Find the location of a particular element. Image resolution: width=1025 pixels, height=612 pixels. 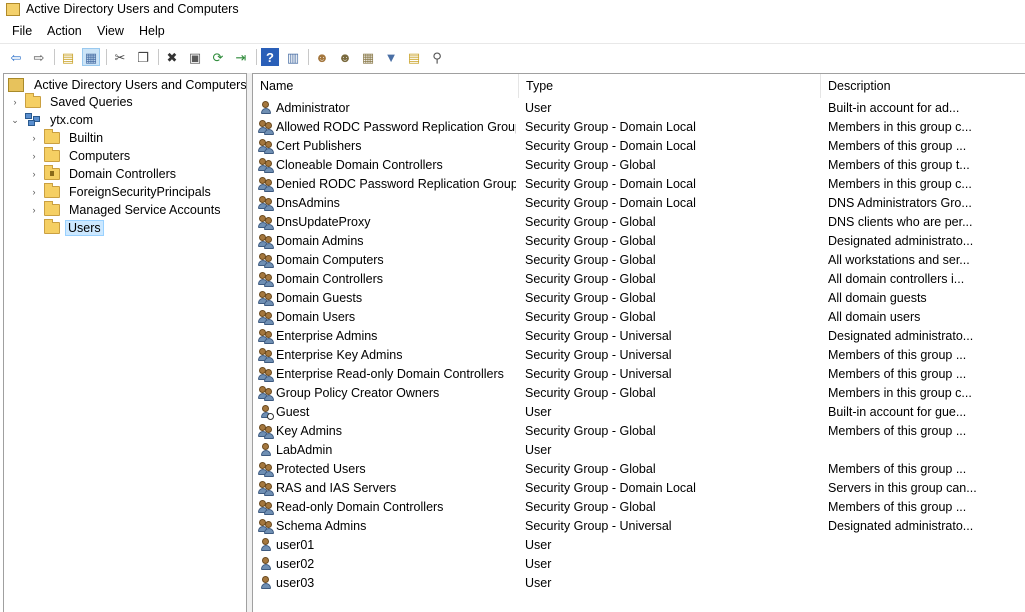

refresh-icon: ⟳ is located at coordinates (218, 57).